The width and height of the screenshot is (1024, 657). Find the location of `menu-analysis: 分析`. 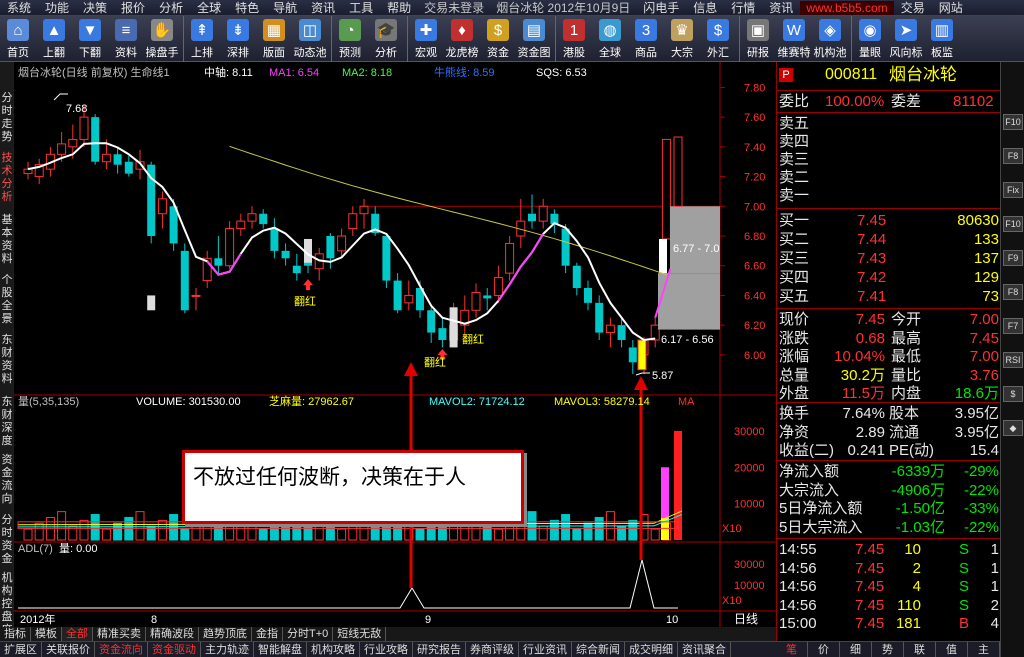

menu-analysis: 分析 is located at coordinates (171, 8).